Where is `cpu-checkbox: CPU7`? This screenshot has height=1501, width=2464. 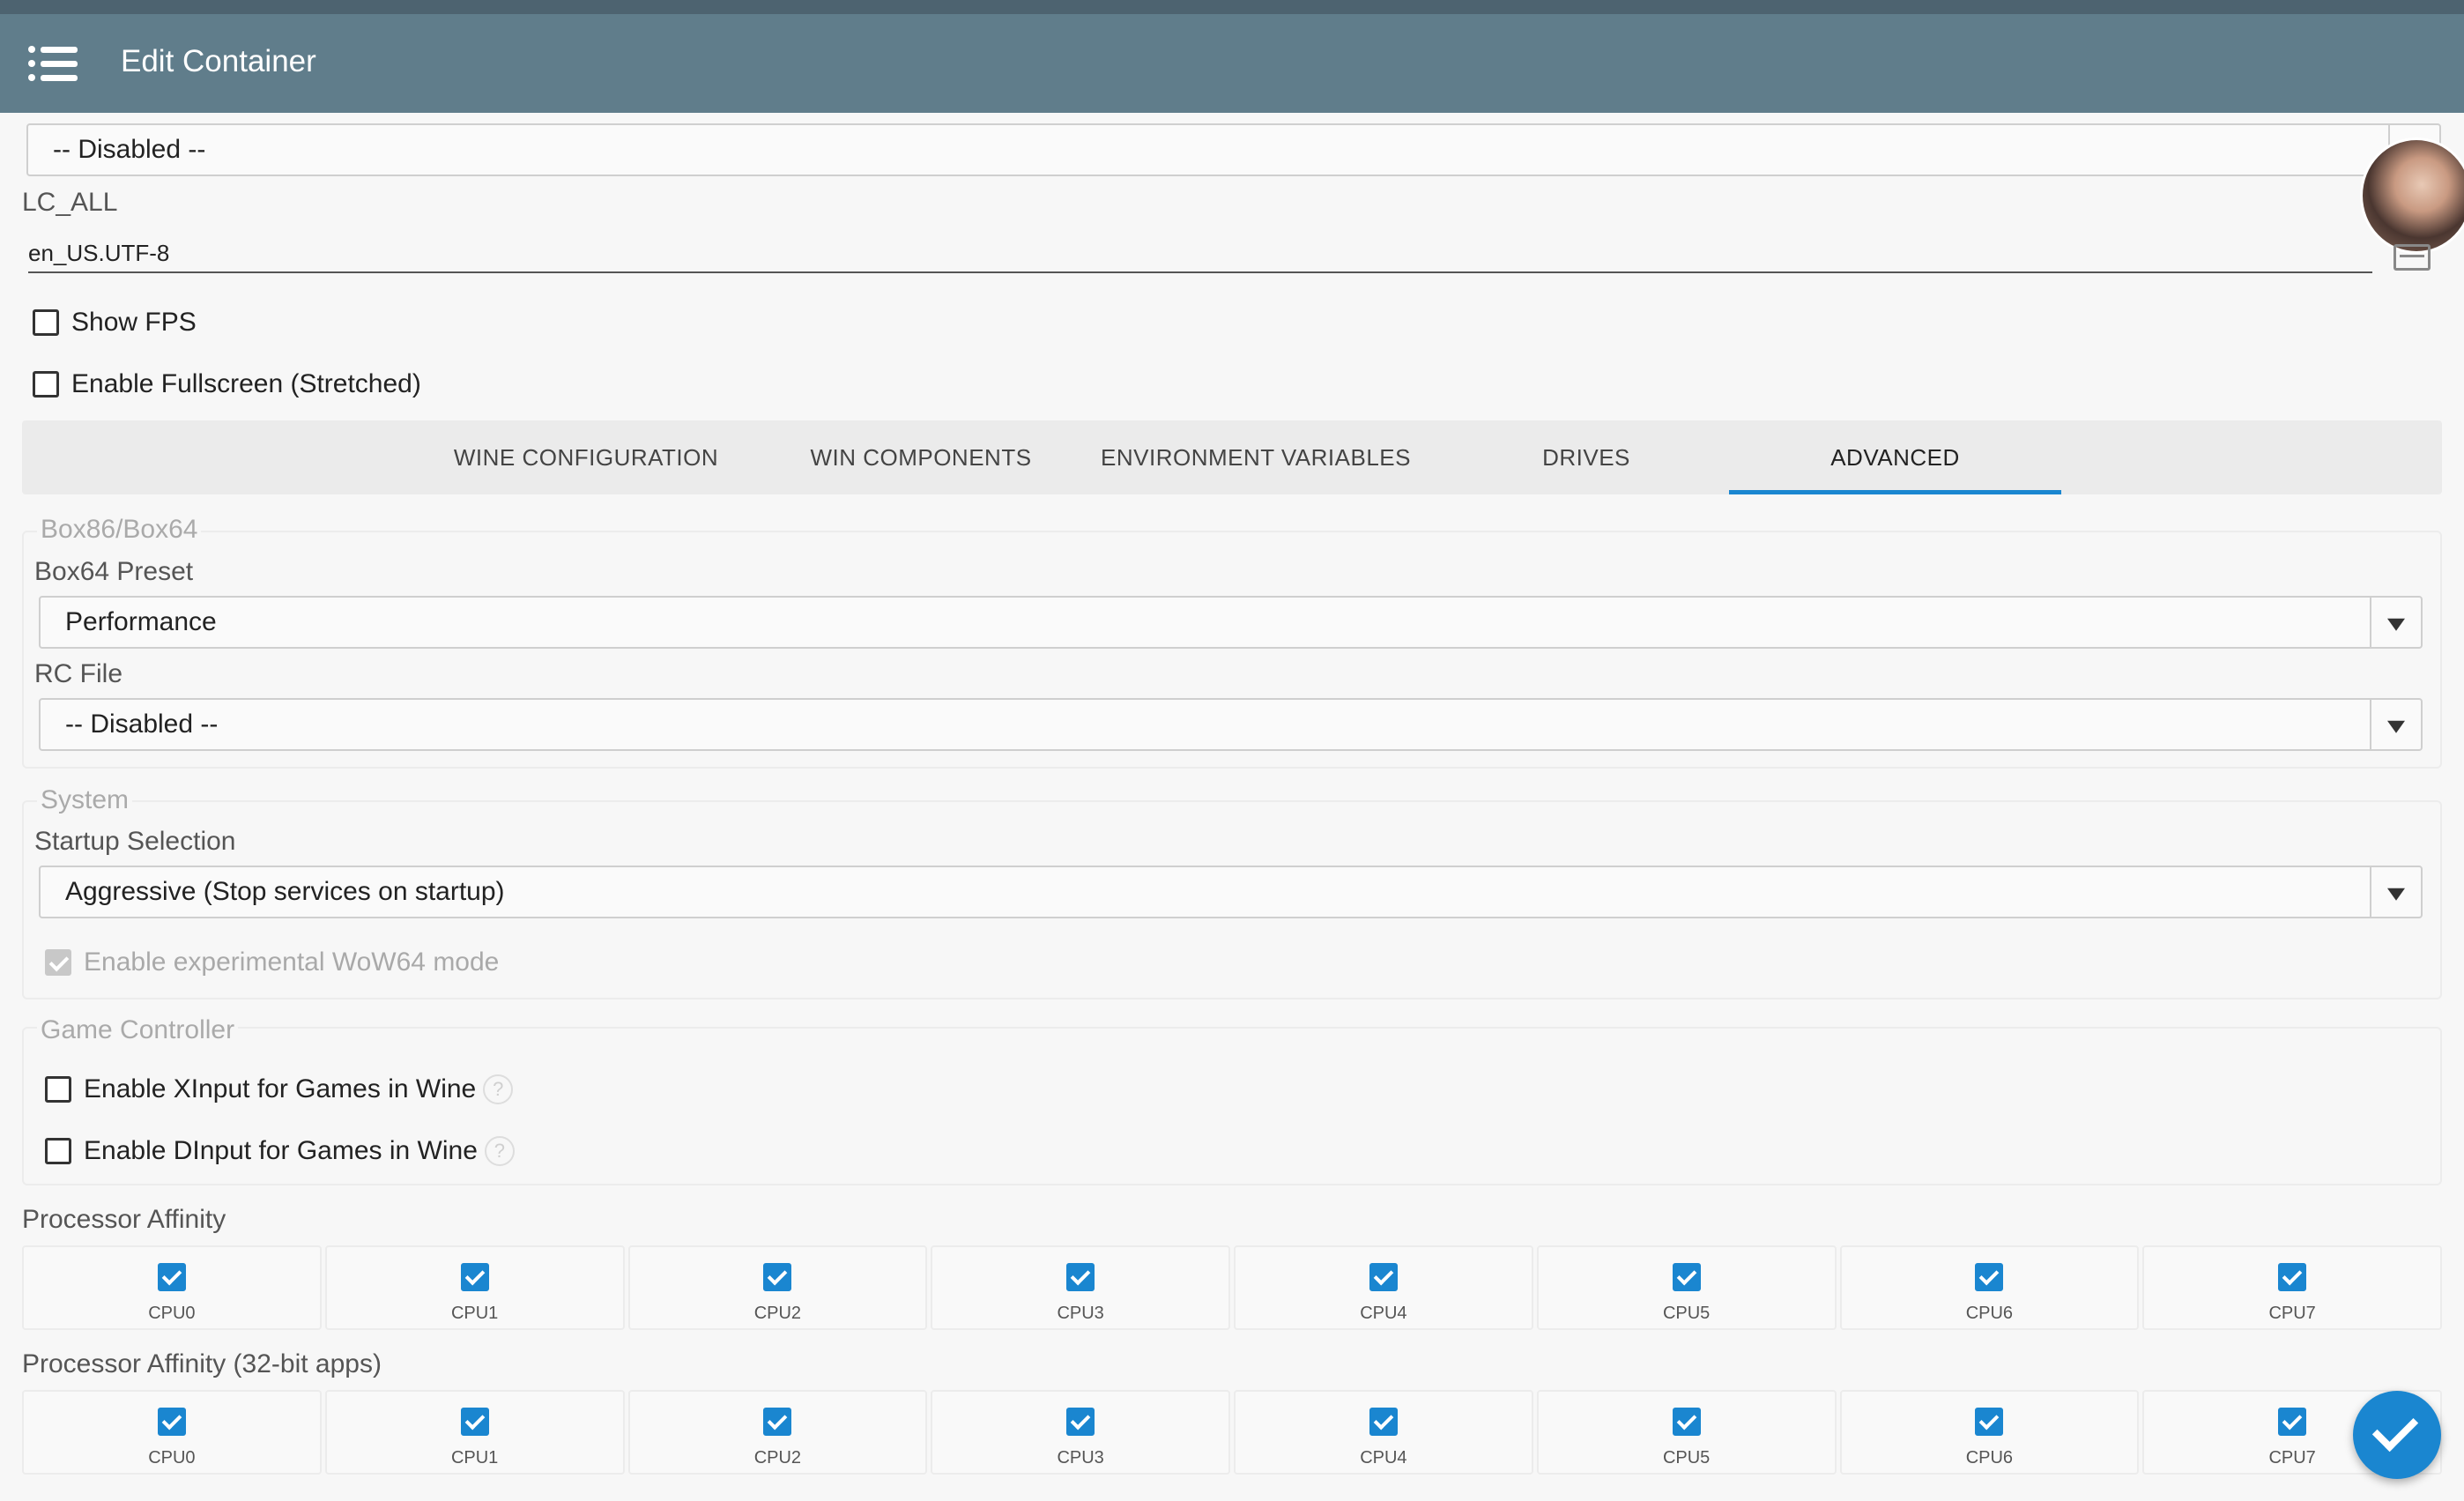 cpu-checkbox: CPU7 is located at coordinates (2292, 1287).